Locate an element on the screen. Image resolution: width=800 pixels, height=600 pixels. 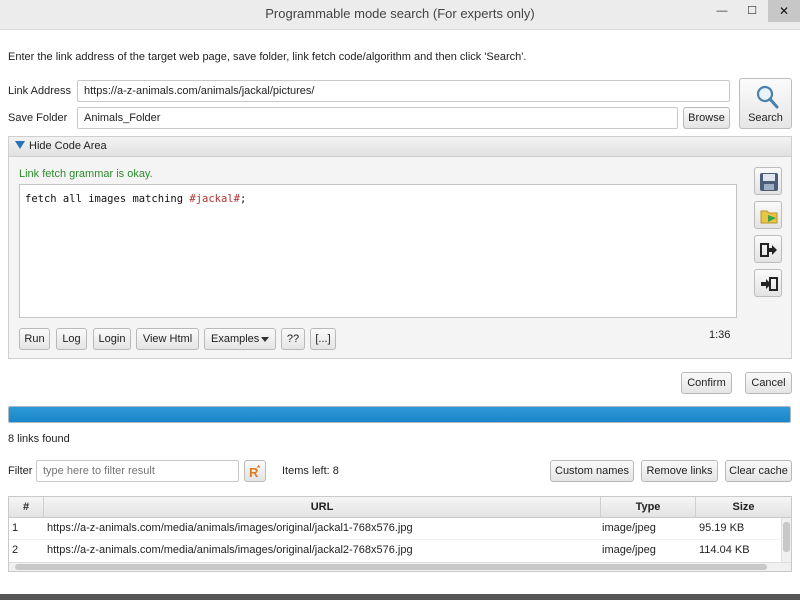
grammar-status: Link fetch grammar is okay. is located at coordinates (86, 174).